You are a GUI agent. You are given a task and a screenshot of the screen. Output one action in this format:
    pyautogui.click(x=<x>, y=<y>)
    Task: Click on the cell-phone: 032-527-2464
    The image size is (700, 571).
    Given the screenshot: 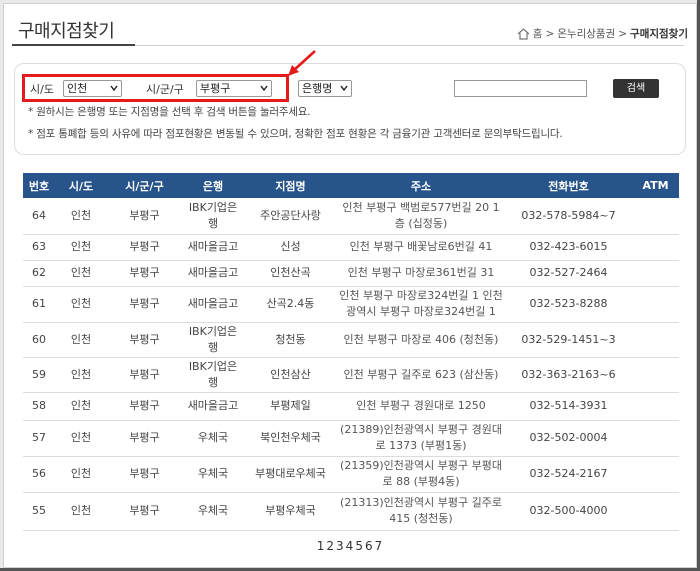 What is the action you would take?
    pyautogui.click(x=568, y=273)
    